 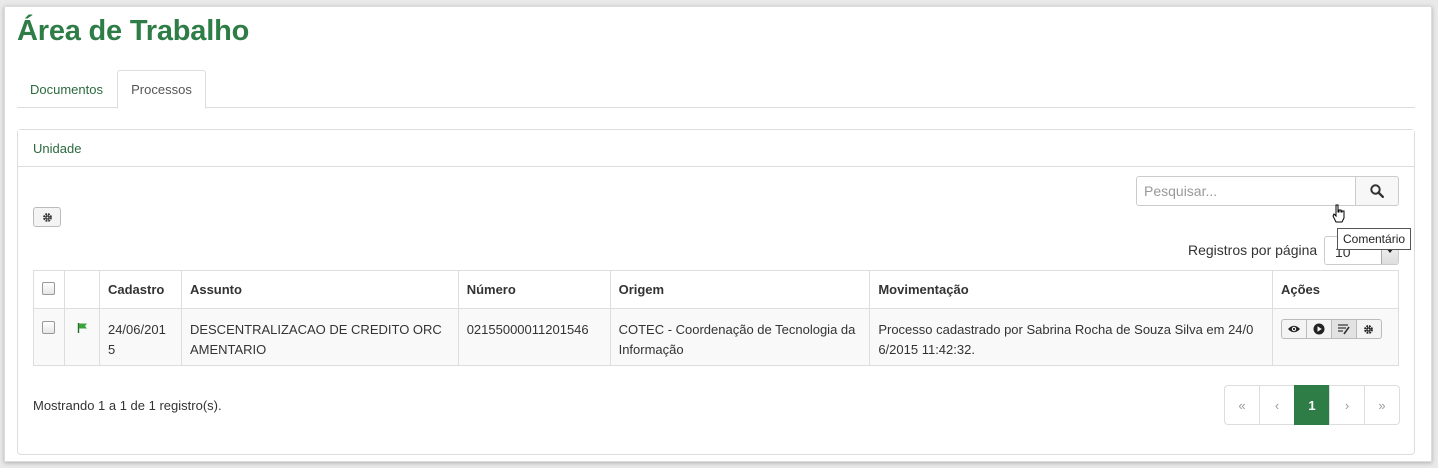 I want to click on pagination-page-1: 1, so click(x=1312, y=405).